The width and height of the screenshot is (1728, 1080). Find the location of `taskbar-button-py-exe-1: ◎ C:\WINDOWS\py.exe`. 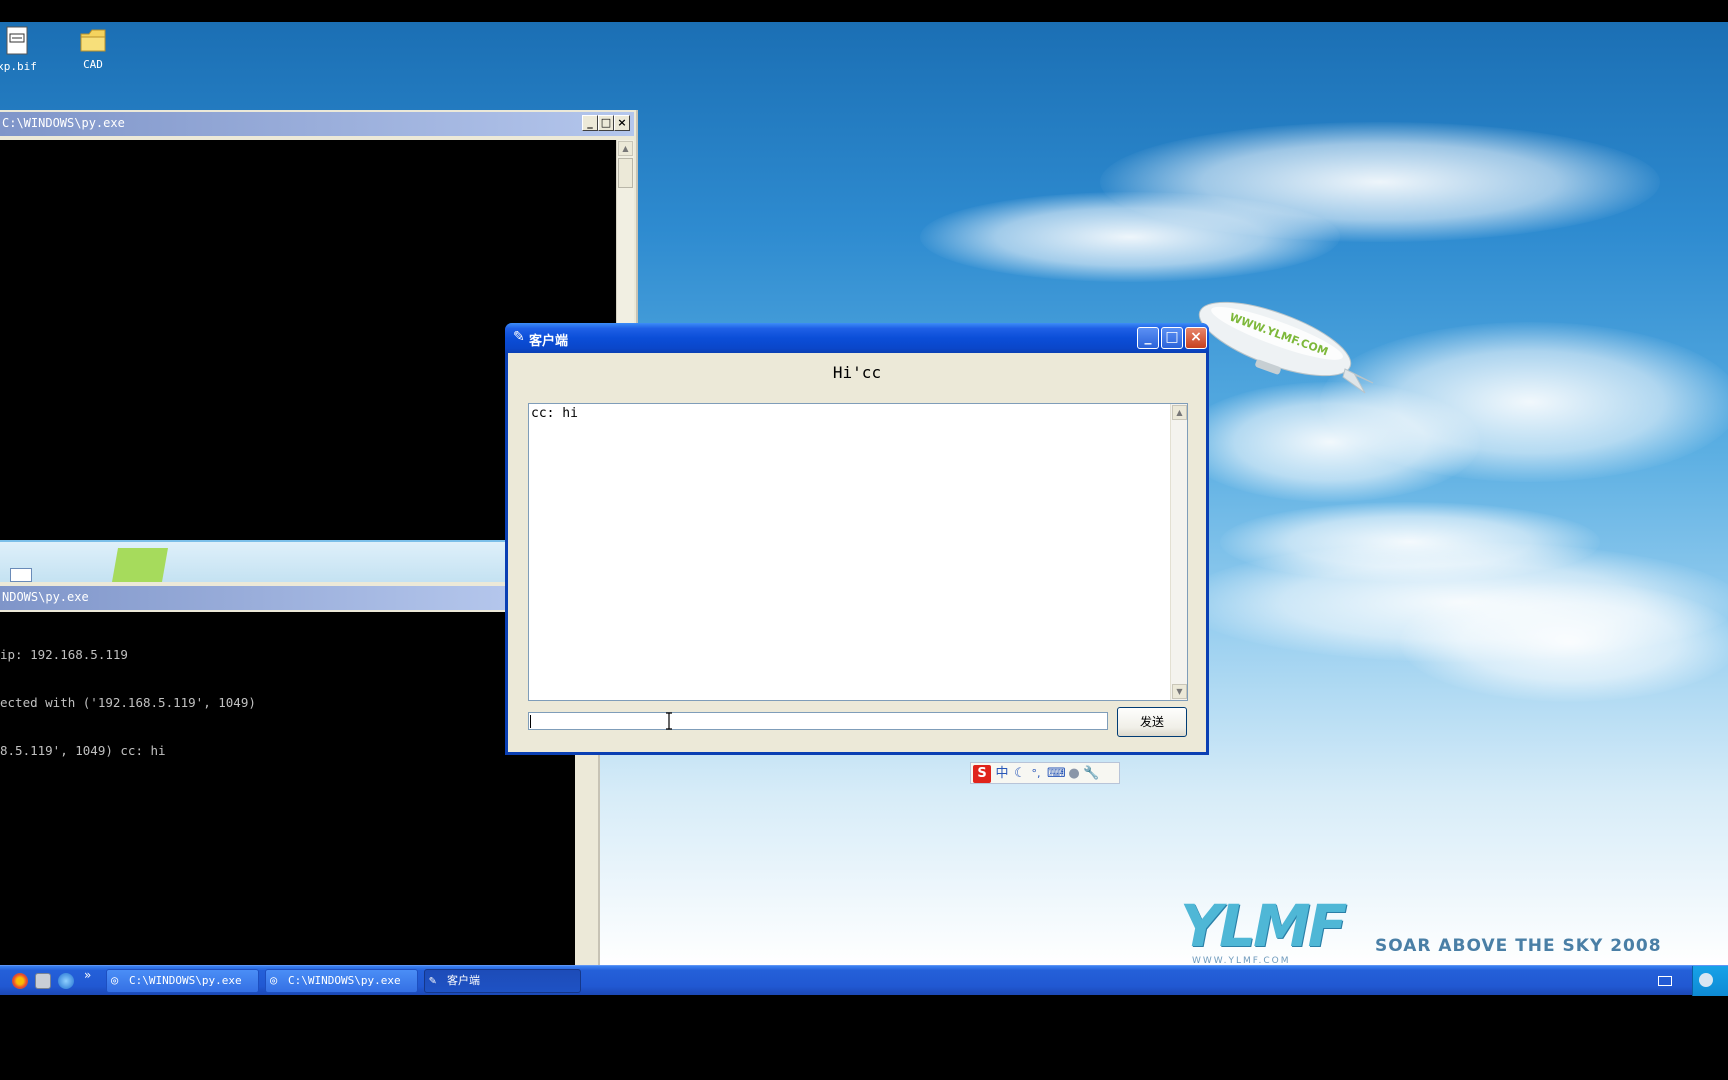

taskbar-button-py-exe-1: ◎ C:\WINDOWS\py.exe is located at coordinates (182, 981).